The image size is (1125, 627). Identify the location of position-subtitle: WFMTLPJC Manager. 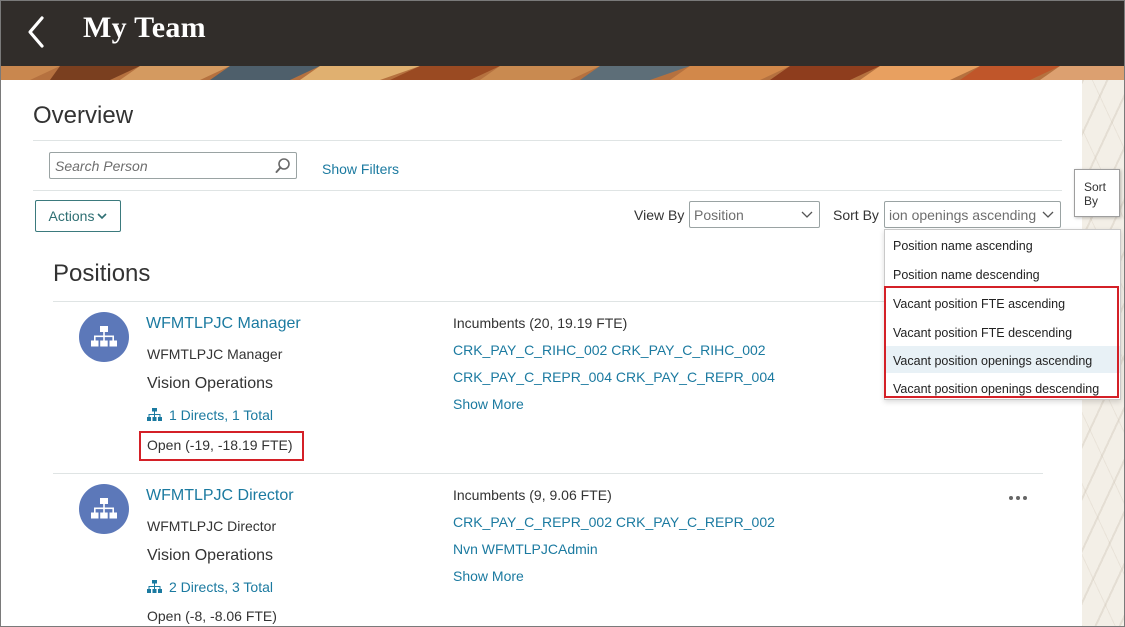
(215, 354).